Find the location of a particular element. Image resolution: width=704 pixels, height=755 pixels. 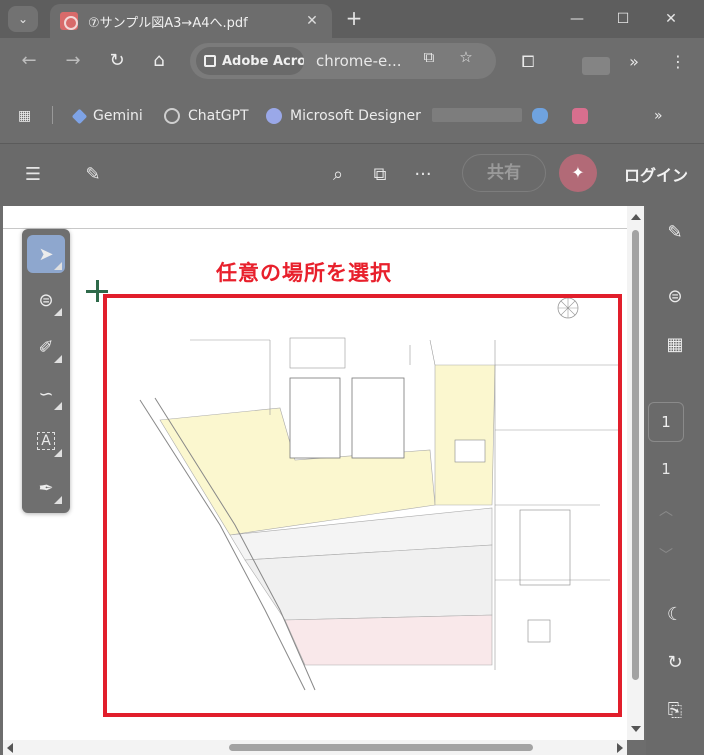

bookmark-bluesky is located at coordinates (544, 116).